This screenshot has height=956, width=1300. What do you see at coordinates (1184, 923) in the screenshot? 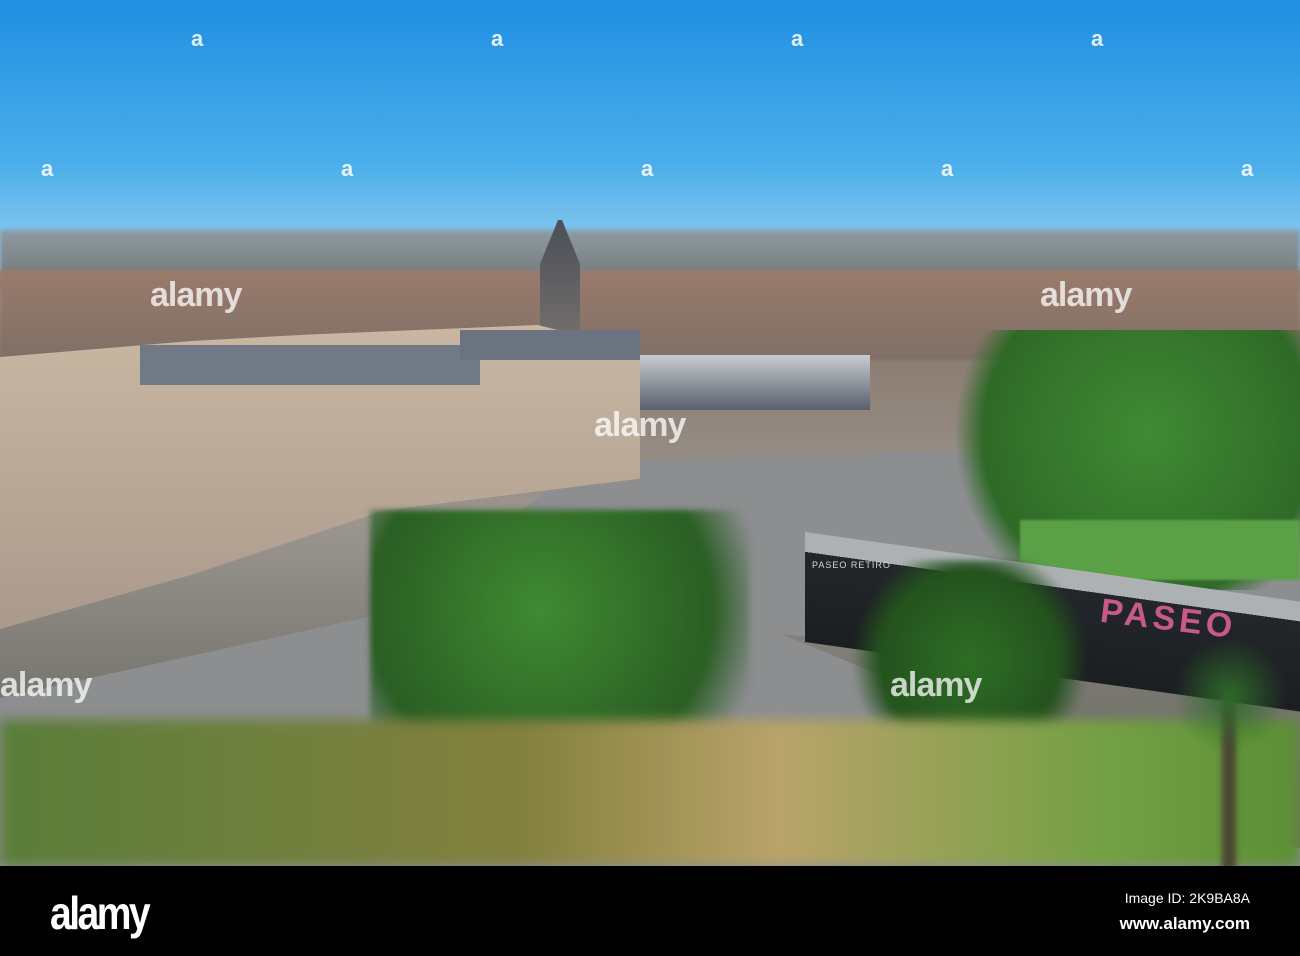
I see `site-url: www.alamy.com` at bounding box center [1184, 923].